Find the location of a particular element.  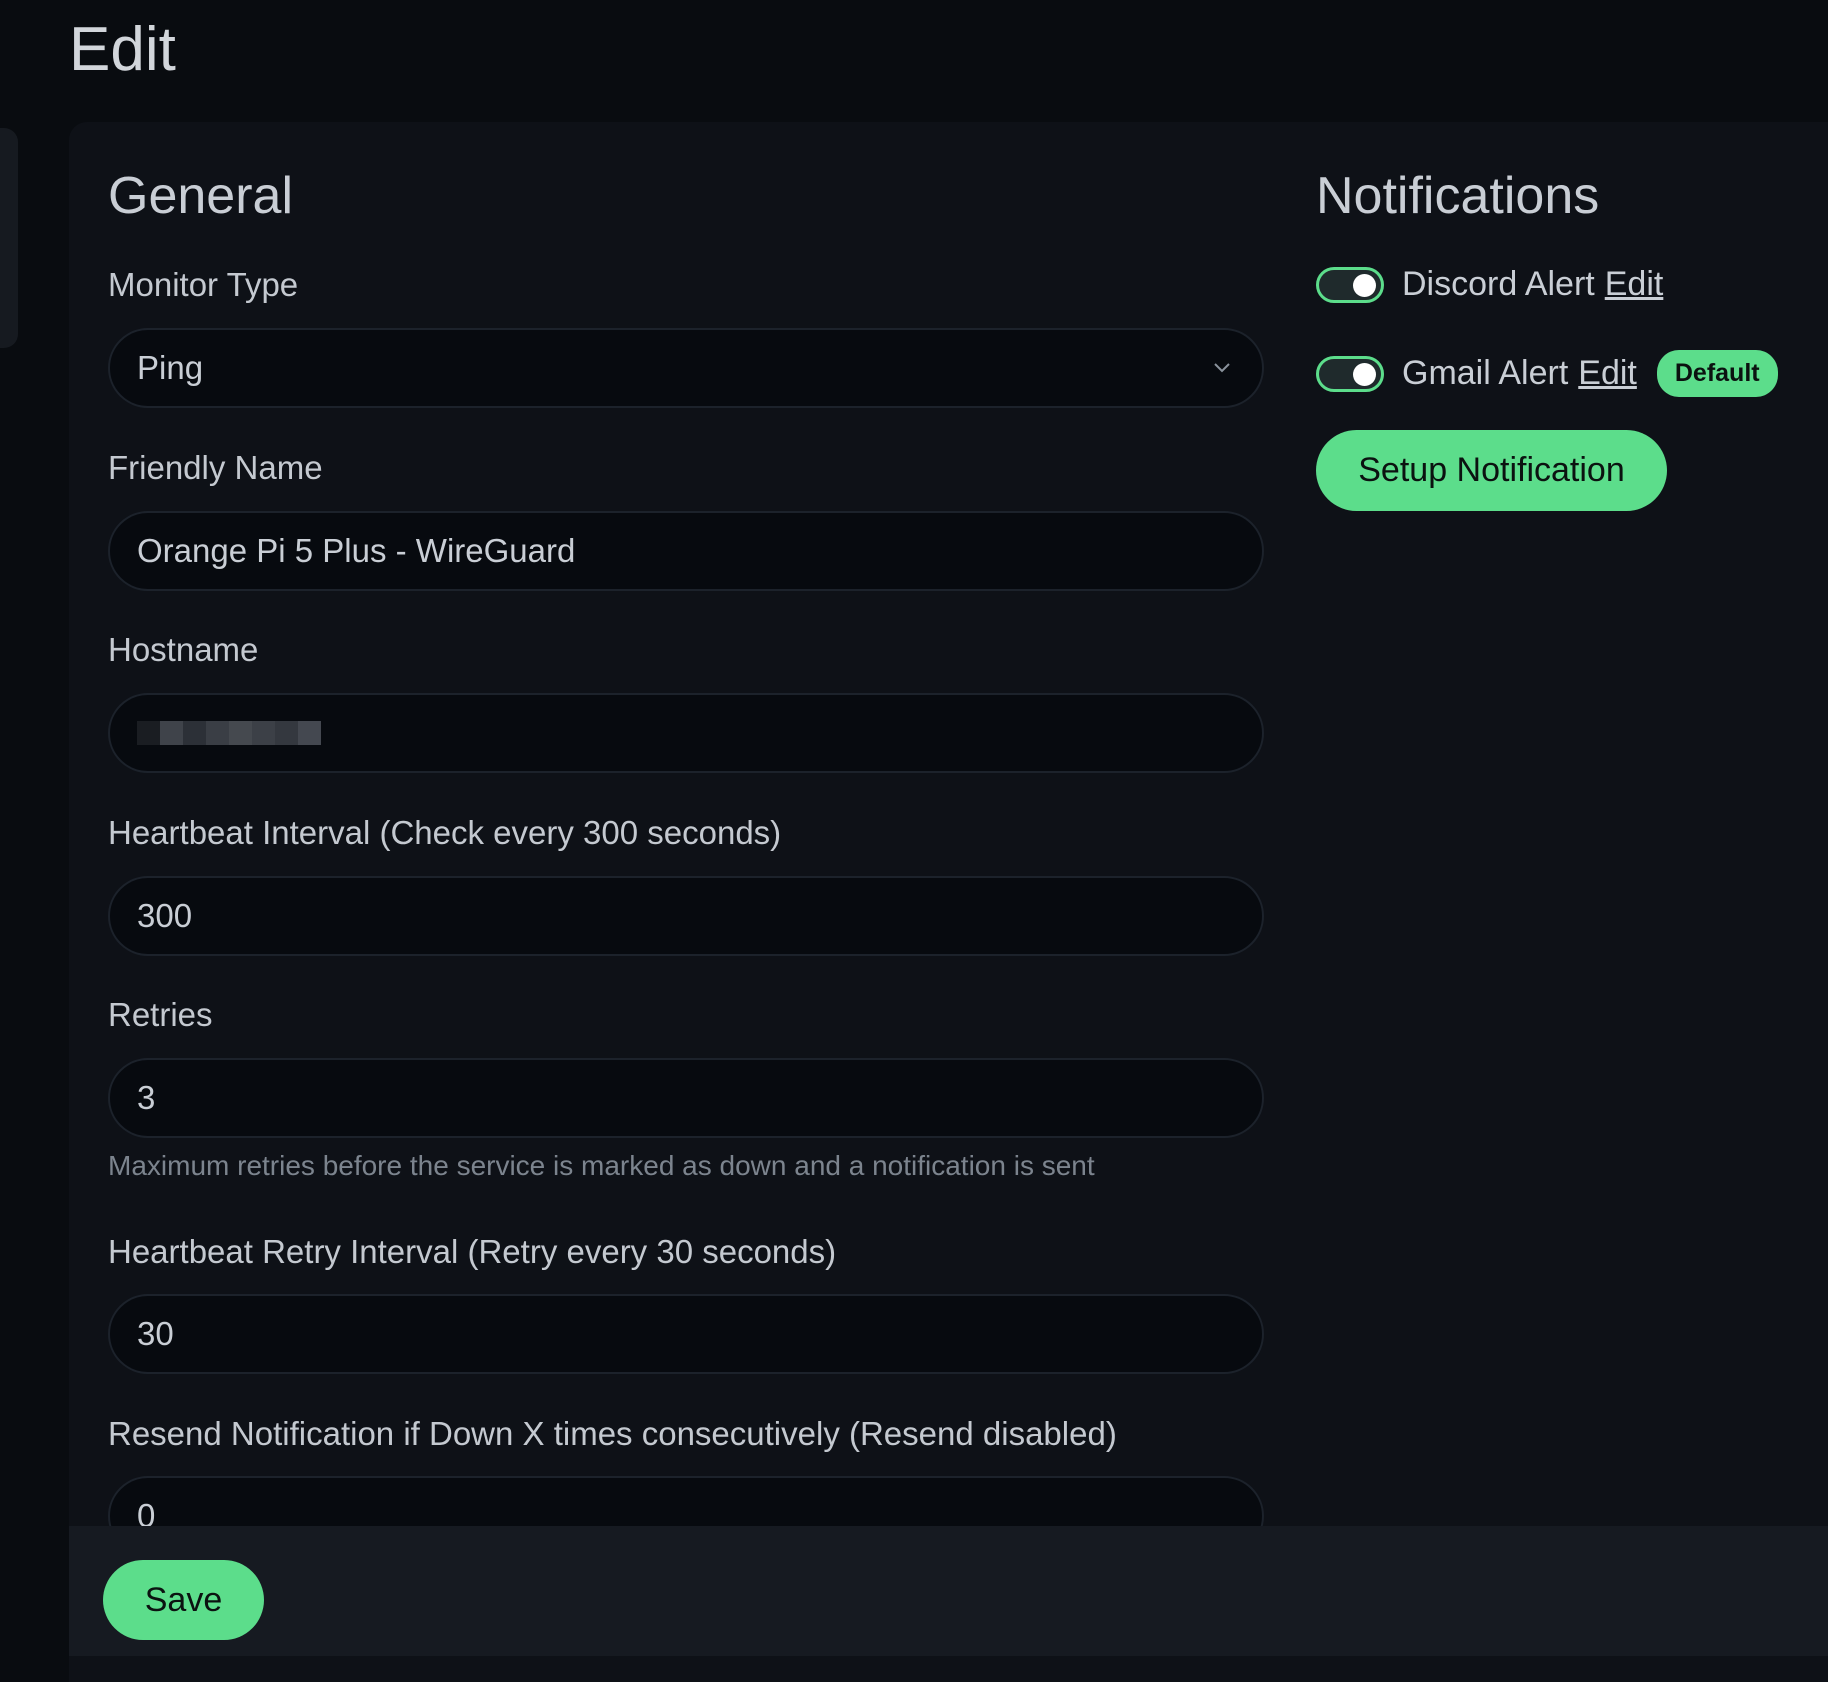

notification-item-discord: Discord Alert Edit is located at coordinates (1489, 284).